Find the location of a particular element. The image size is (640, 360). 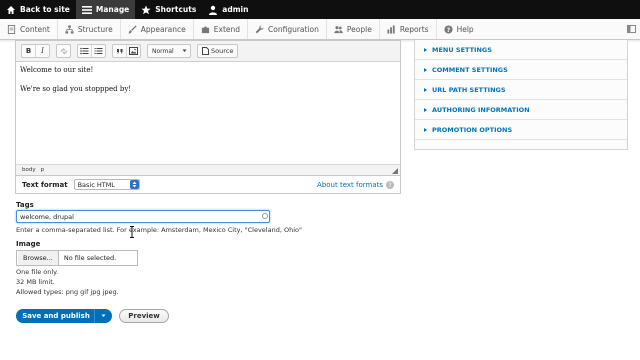

tray-item-label: Help is located at coordinates (465, 29).